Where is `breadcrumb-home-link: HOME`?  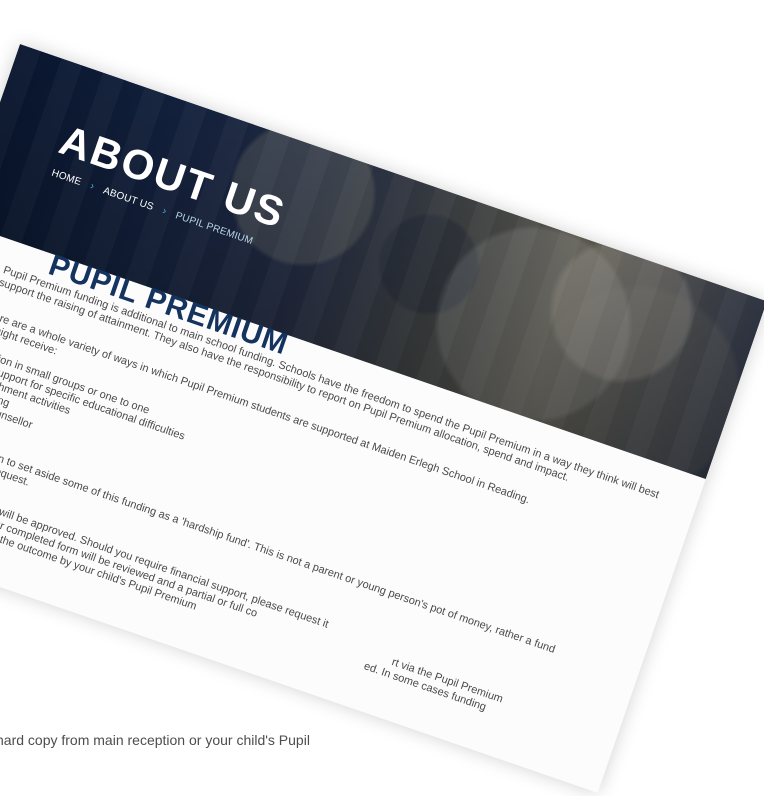
breadcrumb-home-link: HOME is located at coordinates (66, 177).